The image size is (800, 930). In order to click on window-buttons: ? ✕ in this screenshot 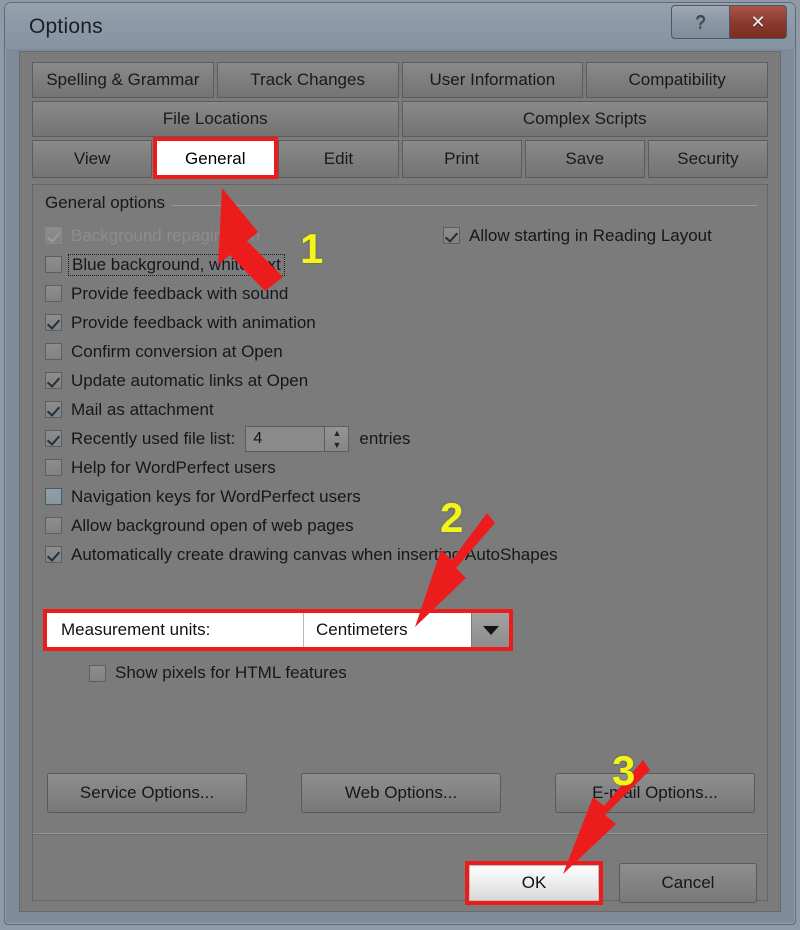, I will do `click(729, 23)`.